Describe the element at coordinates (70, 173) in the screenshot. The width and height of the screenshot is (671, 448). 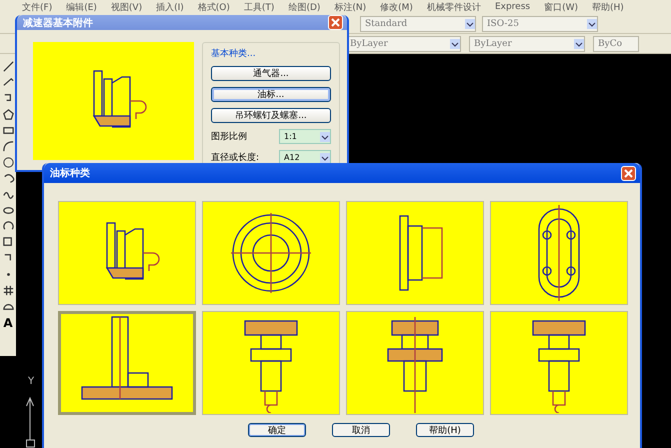
I see `window-title: 油标种类` at that location.